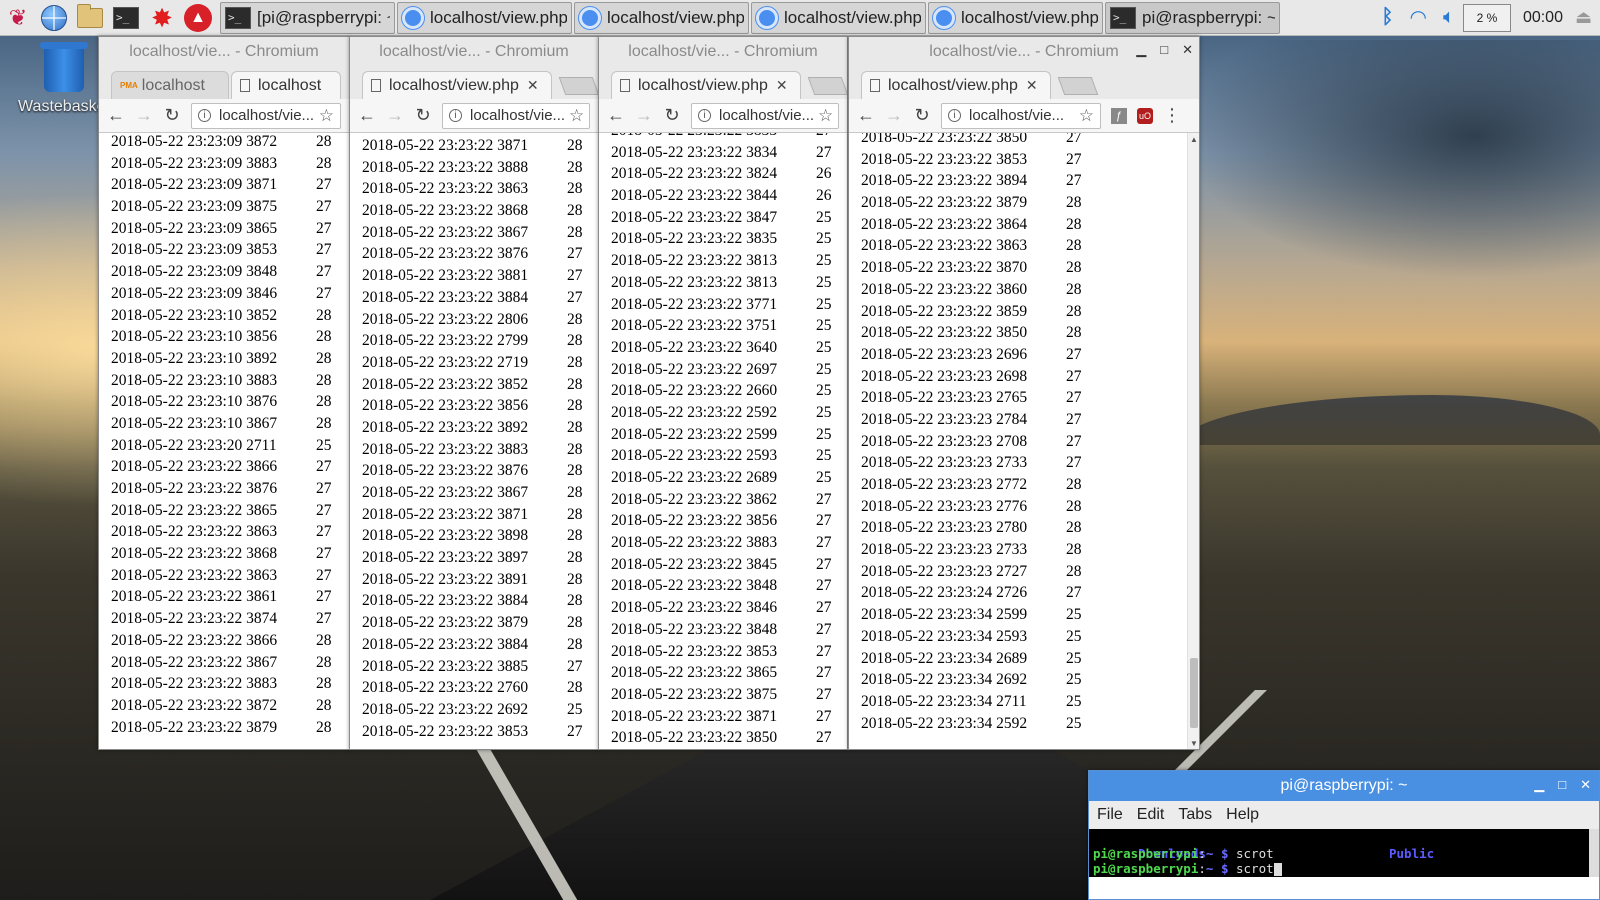 Image resolution: width=1600 pixels, height=900 pixels. What do you see at coordinates (1024, 52) in the screenshot?
I see `window-titlebar: localhost/vie... - Chromium ▁ □ ✕` at bounding box center [1024, 52].